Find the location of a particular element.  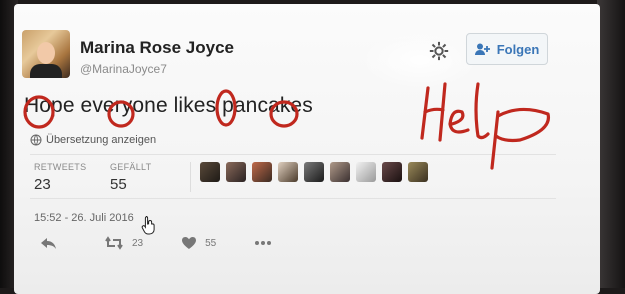

translate-link: Übersetzung anzeigen is located at coordinates (93, 140).